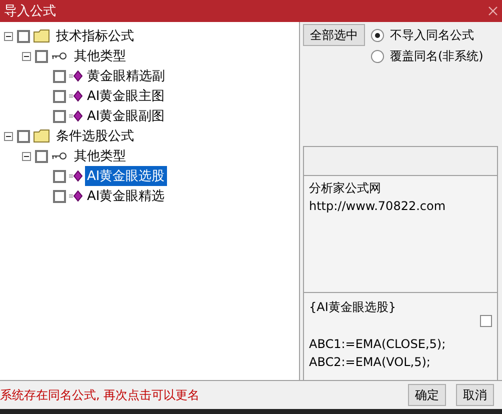 The image size is (502, 414). Describe the element at coordinates (100, 395) in the screenshot. I see `status-message: 系统存在同名公式, 再次点击可以更名` at that location.